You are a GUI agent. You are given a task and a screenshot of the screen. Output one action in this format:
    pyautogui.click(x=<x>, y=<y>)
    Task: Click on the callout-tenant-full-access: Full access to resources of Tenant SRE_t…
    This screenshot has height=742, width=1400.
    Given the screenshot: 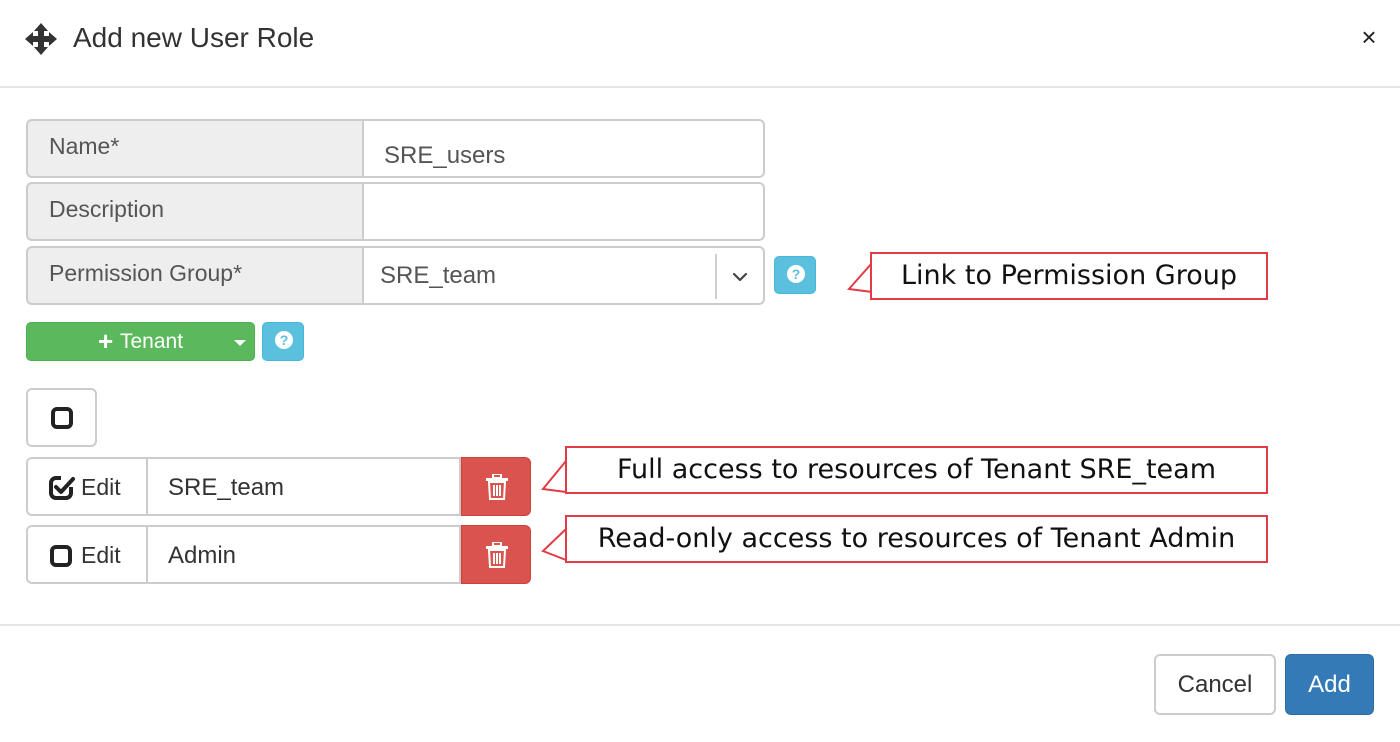 What is the action you would take?
    pyautogui.click(x=916, y=470)
    